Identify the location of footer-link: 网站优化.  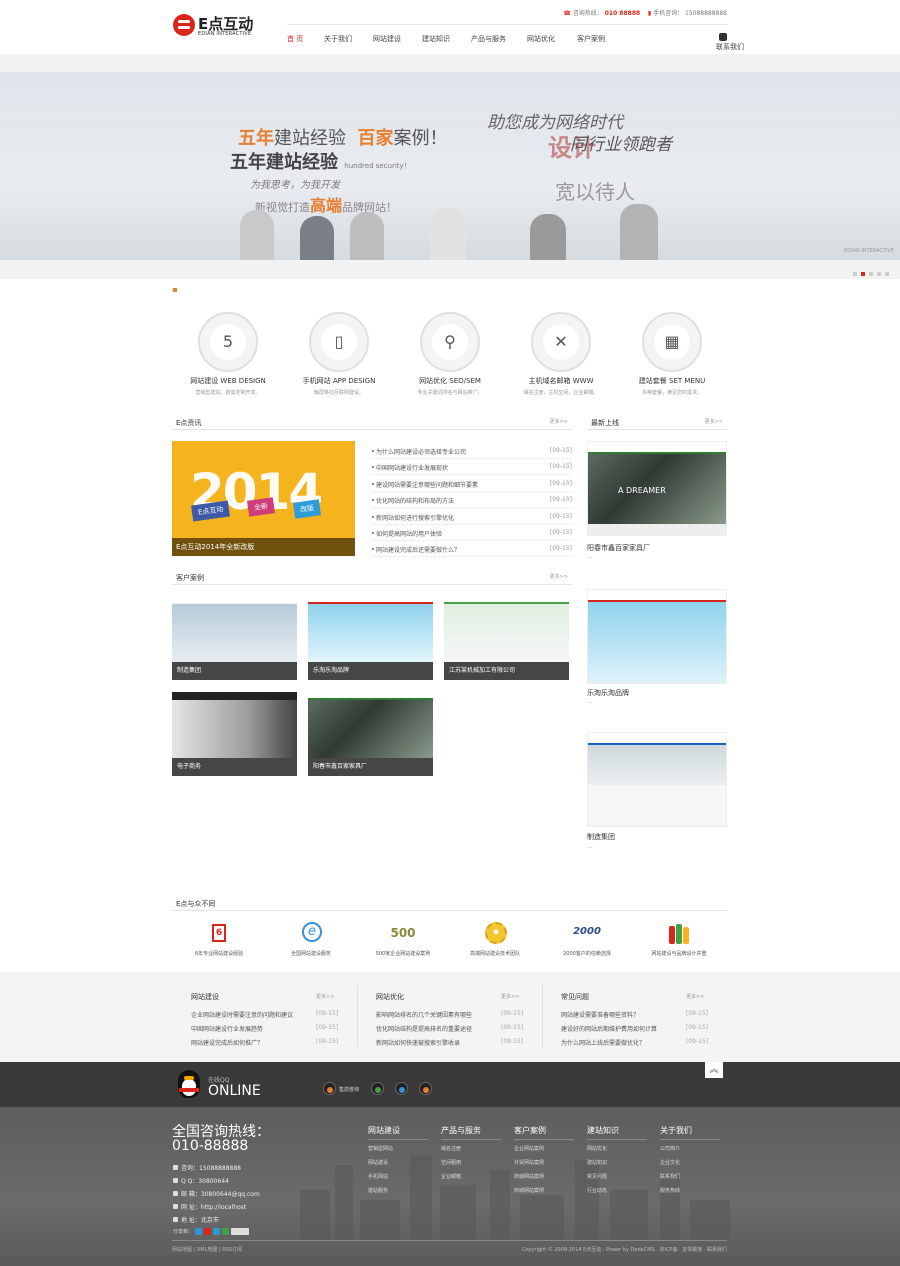
(617, 1152).